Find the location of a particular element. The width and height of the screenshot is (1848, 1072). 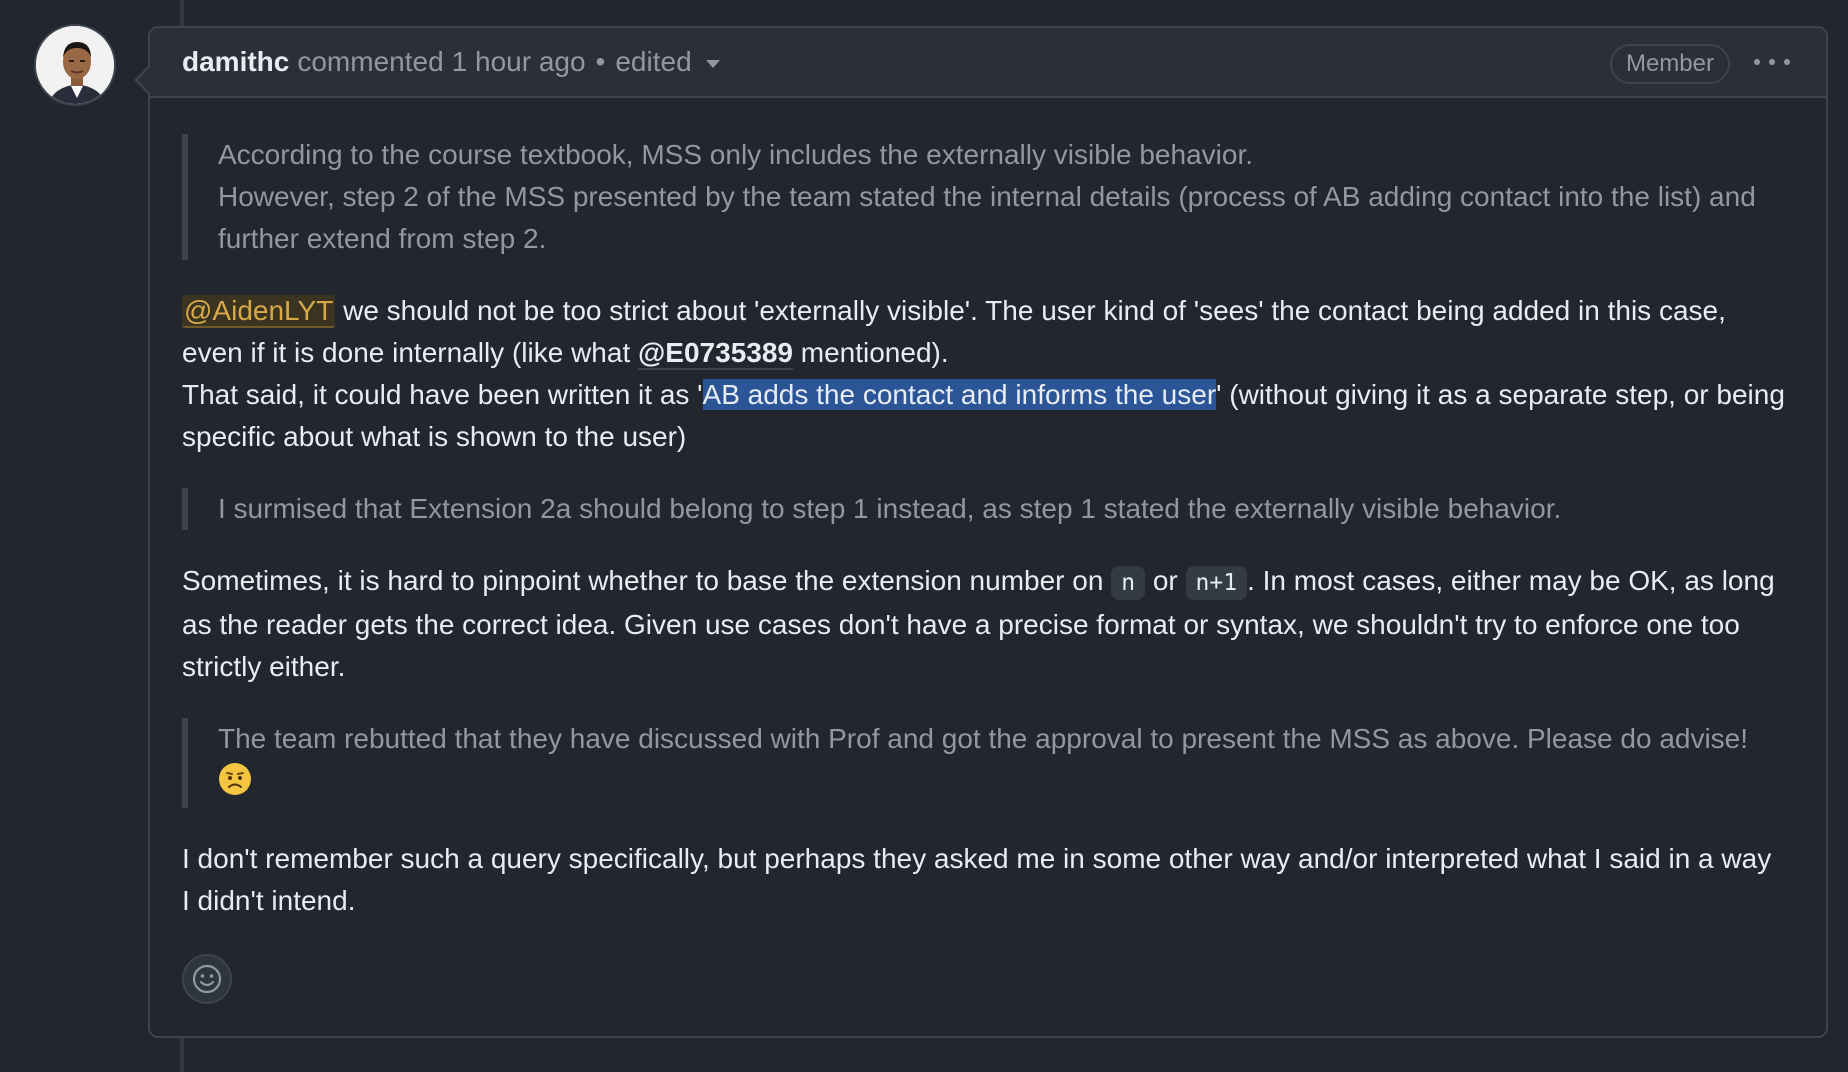

worried-face-emoji is located at coordinates (235, 785).